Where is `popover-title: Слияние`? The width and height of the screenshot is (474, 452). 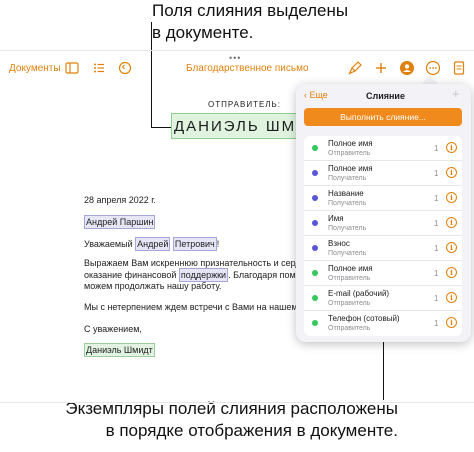 popover-title: Слияние is located at coordinates (385, 96).